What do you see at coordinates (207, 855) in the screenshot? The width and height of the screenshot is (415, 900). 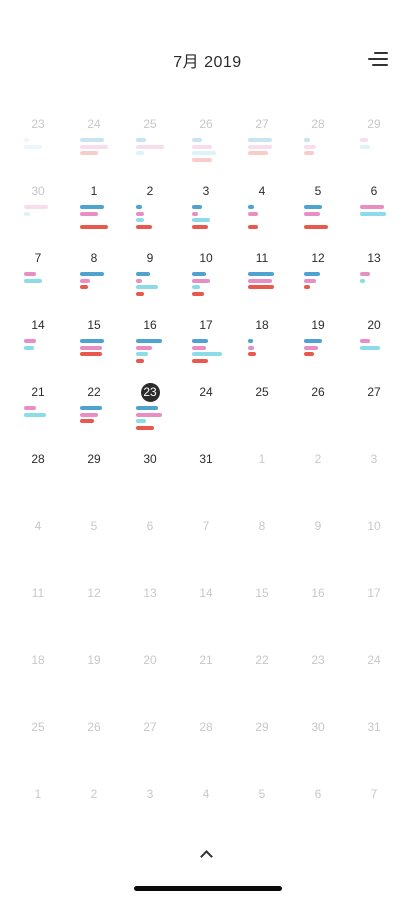 I see `chevron-up-icon` at bounding box center [207, 855].